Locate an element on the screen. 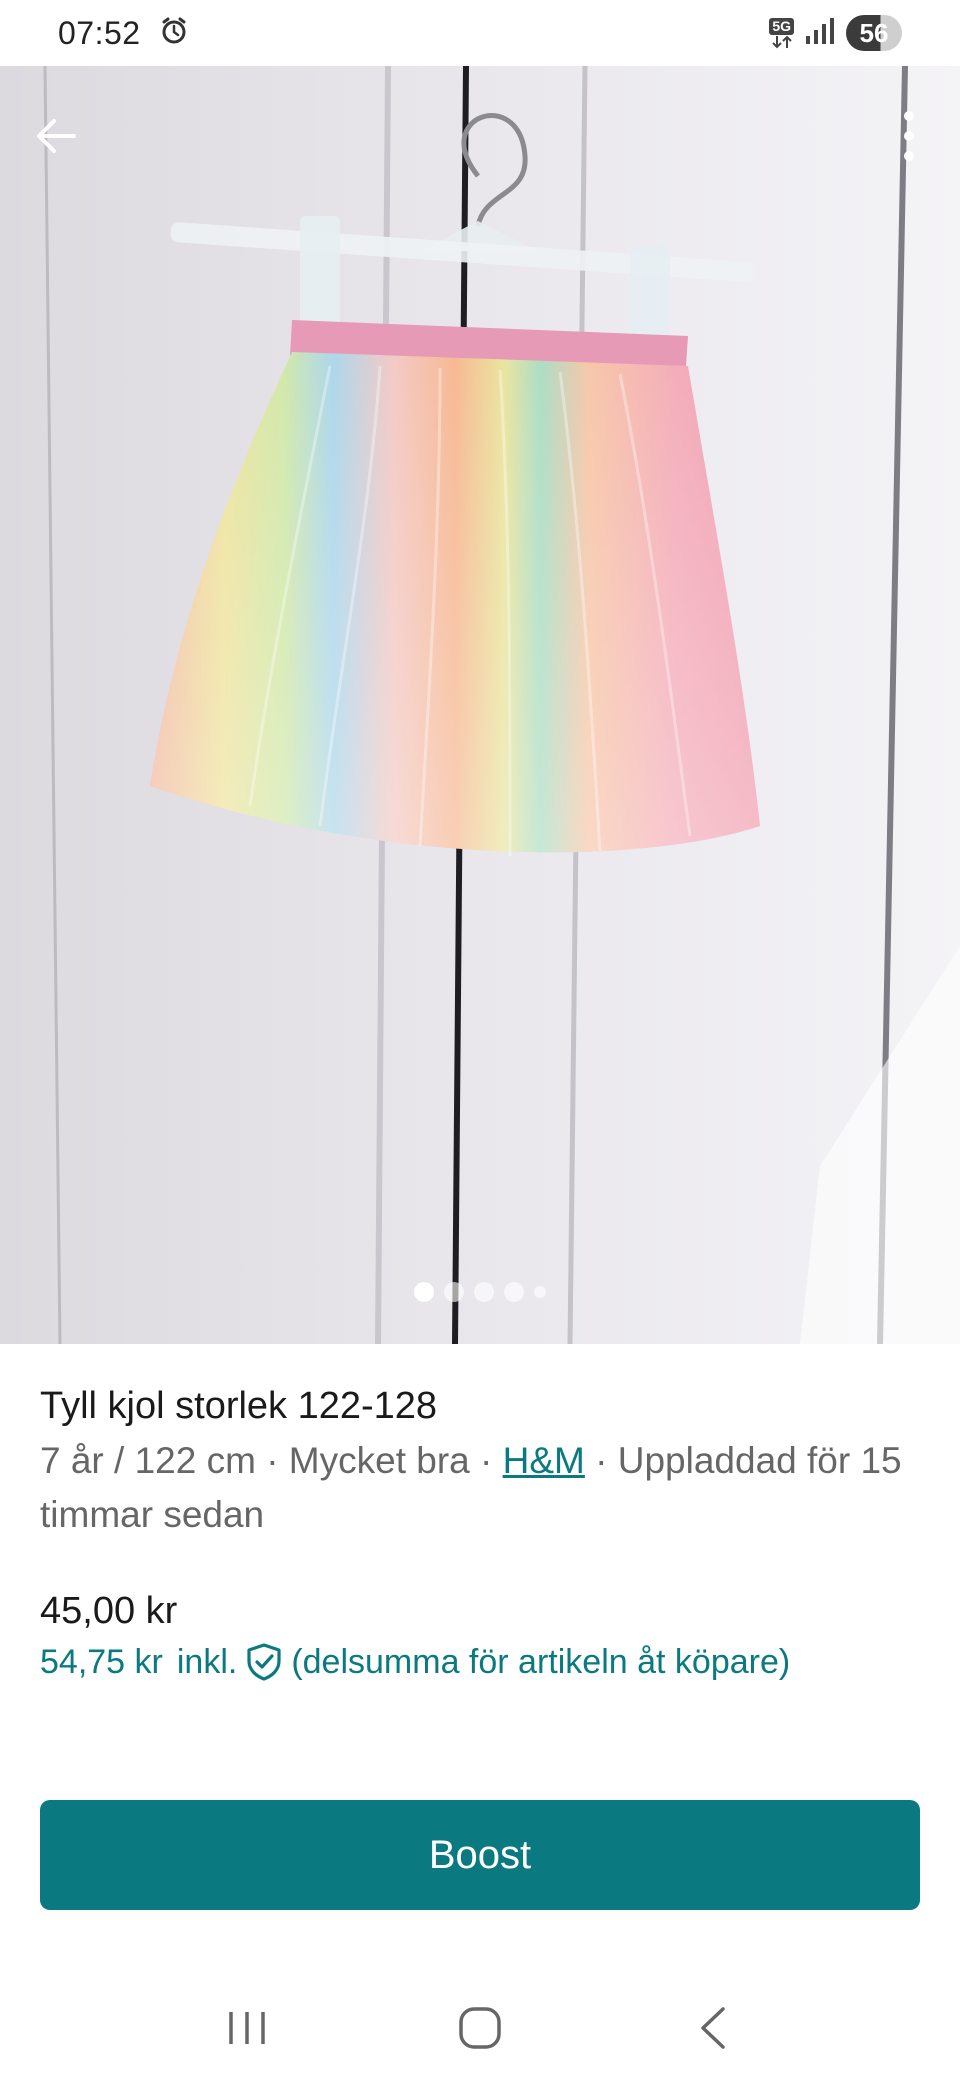  home-icon is located at coordinates (480, 2028).